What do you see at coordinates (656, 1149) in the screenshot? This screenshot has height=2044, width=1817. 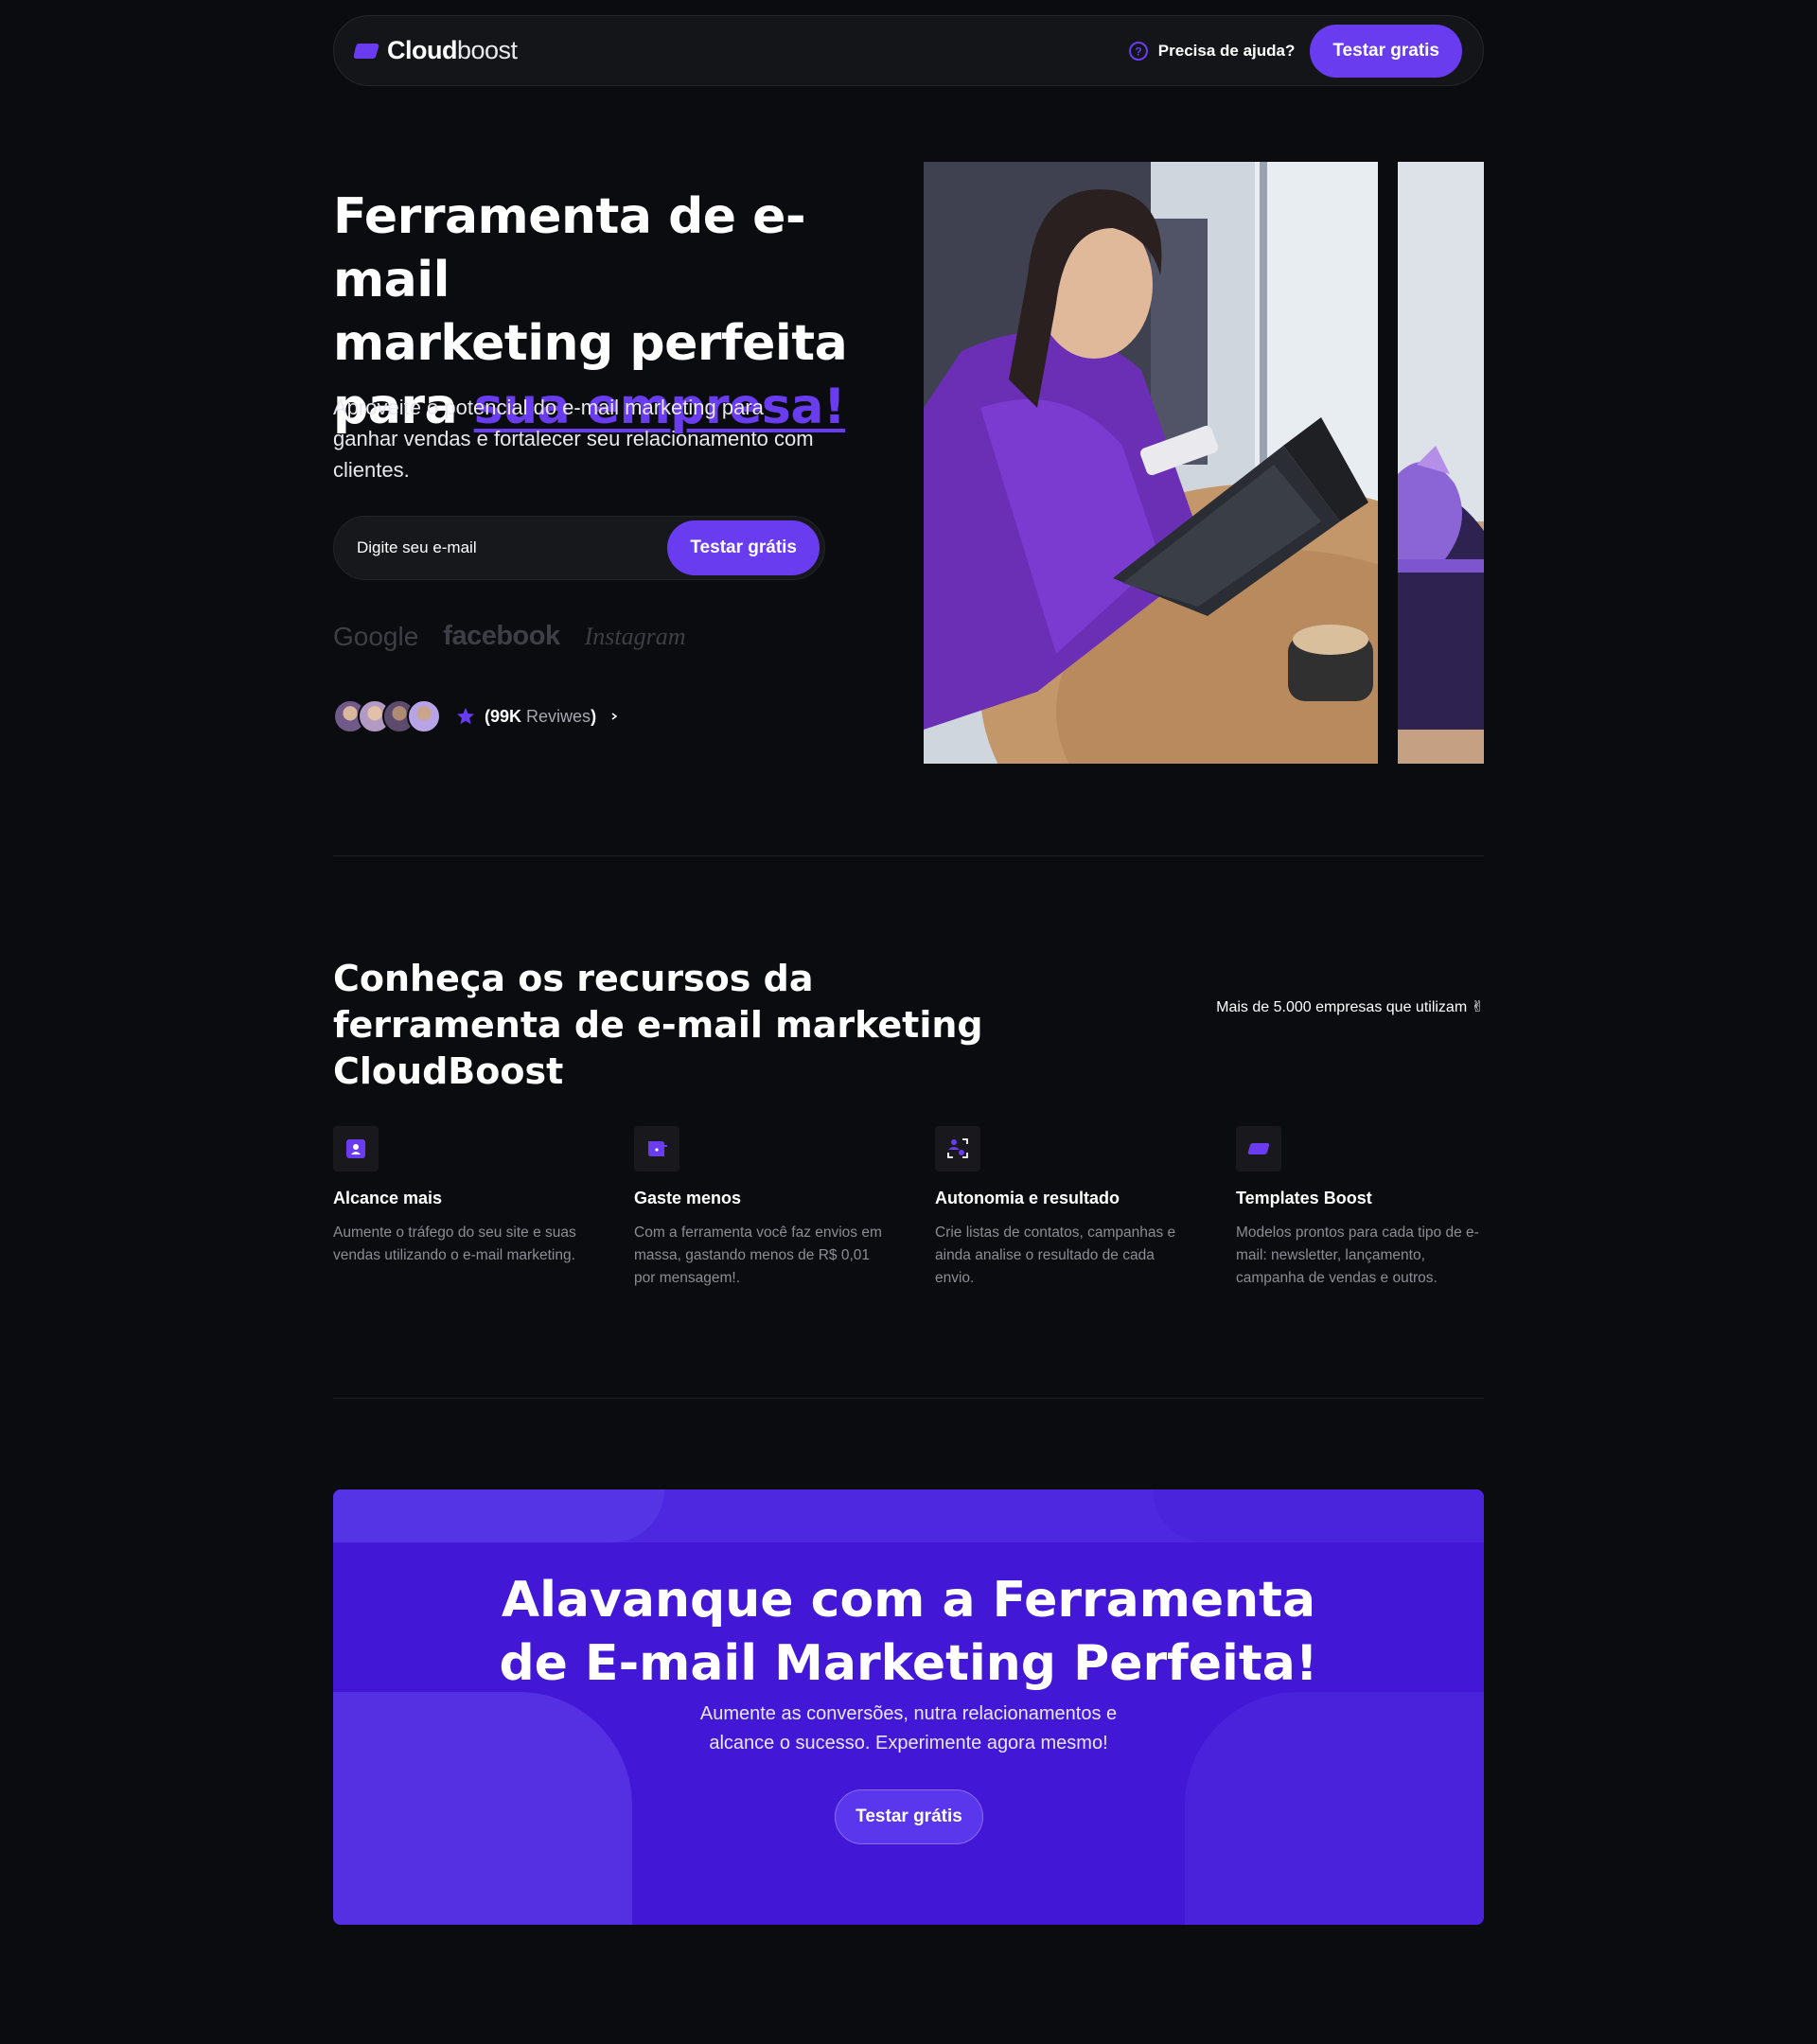 I see `wallet-icon` at bounding box center [656, 1149].